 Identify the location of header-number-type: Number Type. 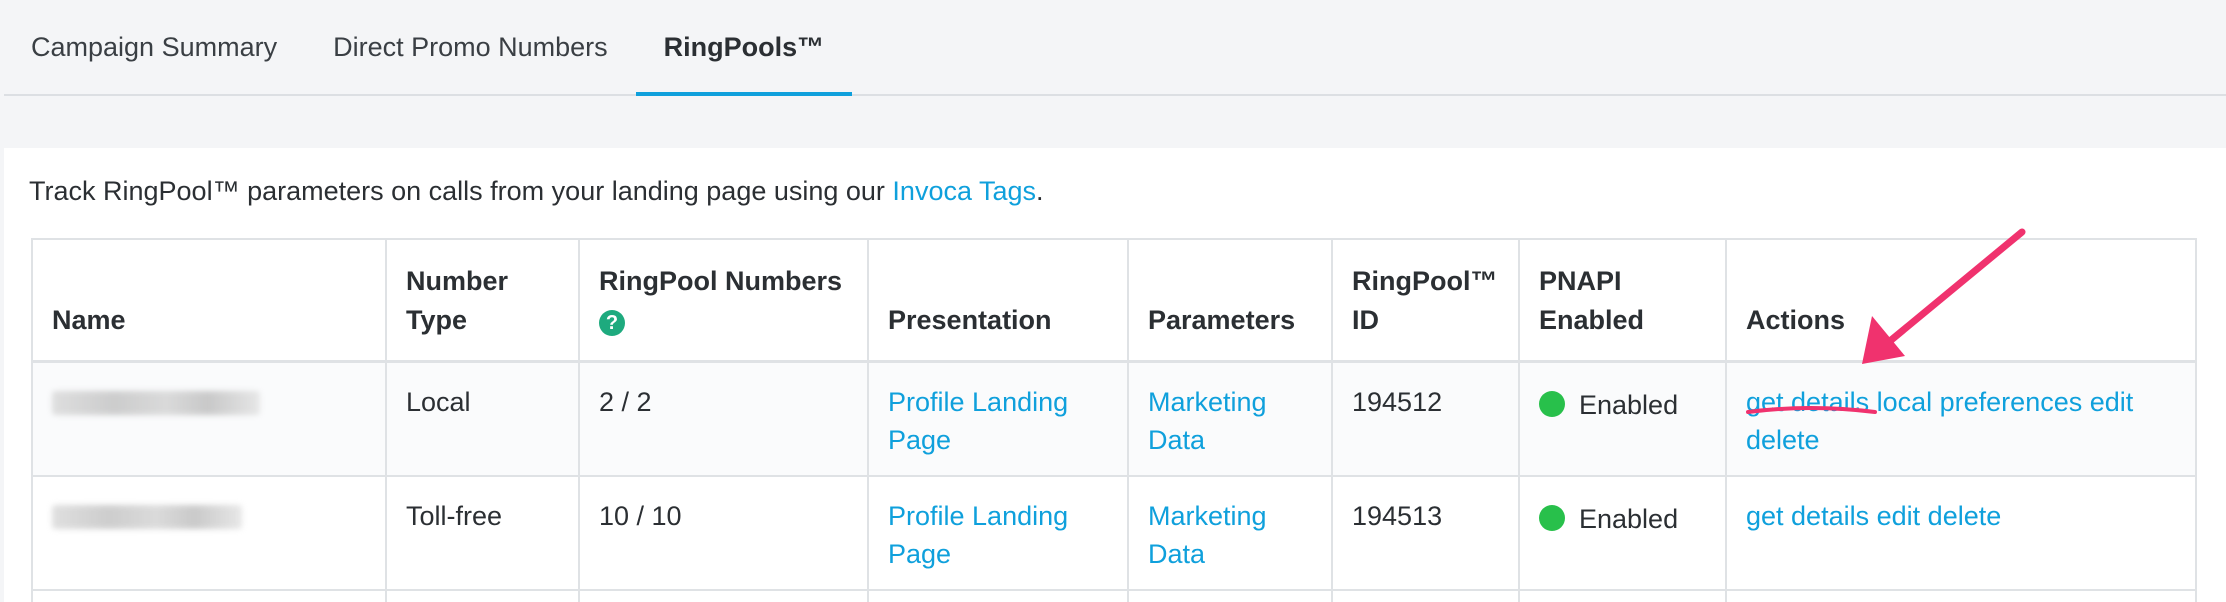
(482, 300).